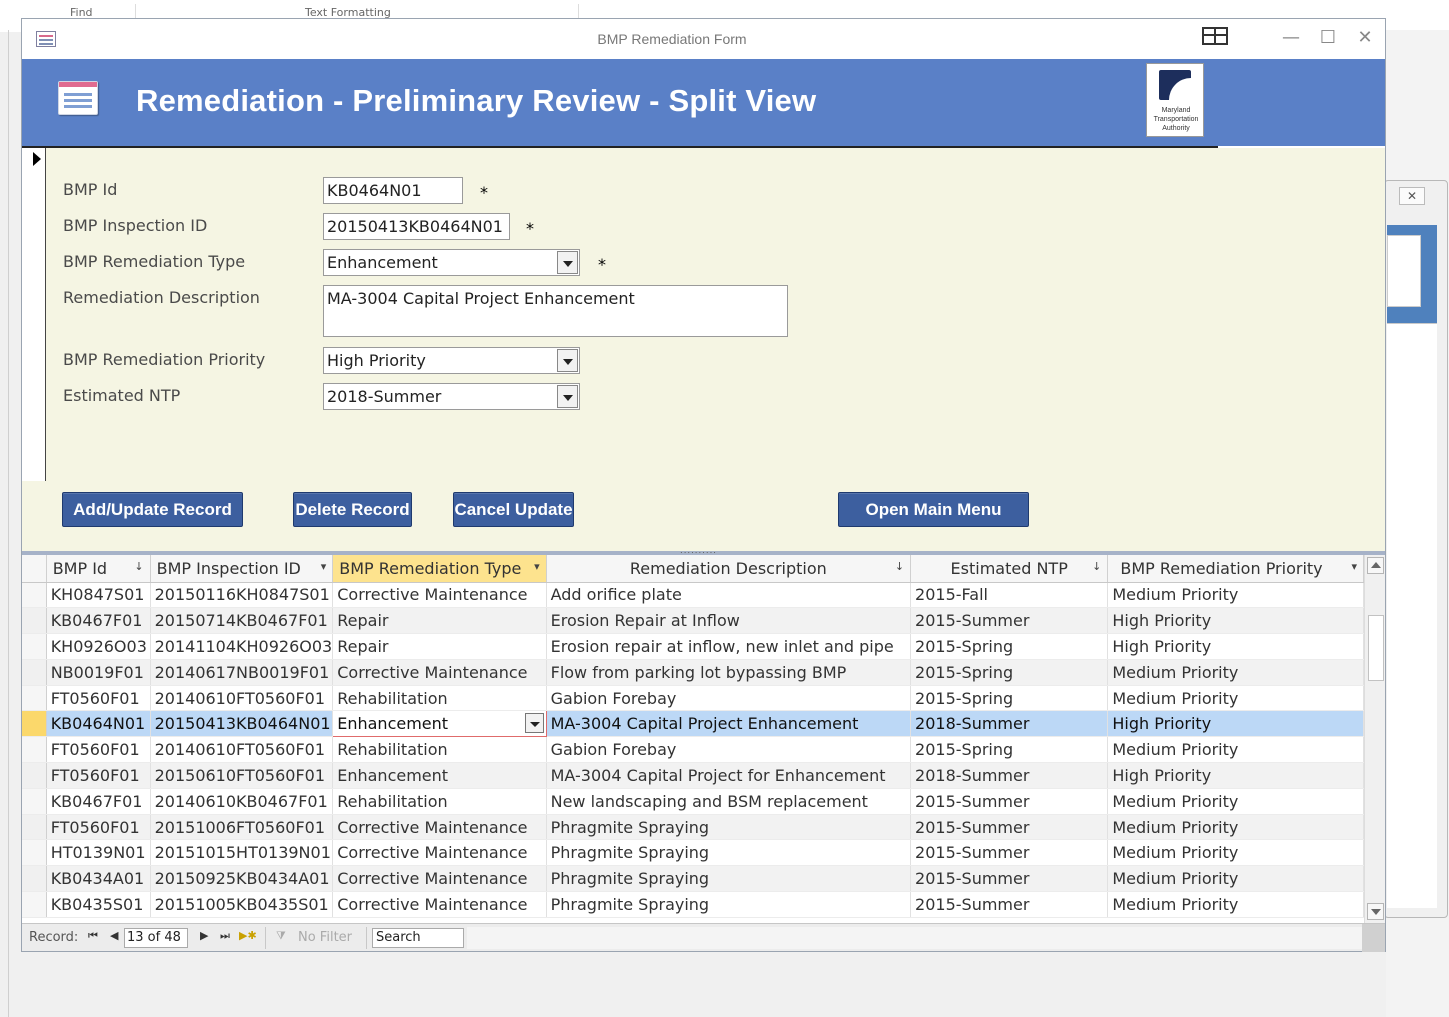 The width and height of the screenshot is (1449, 1017). I want to click on dropdown-arrow-icon: ▾, so click(537, 566).